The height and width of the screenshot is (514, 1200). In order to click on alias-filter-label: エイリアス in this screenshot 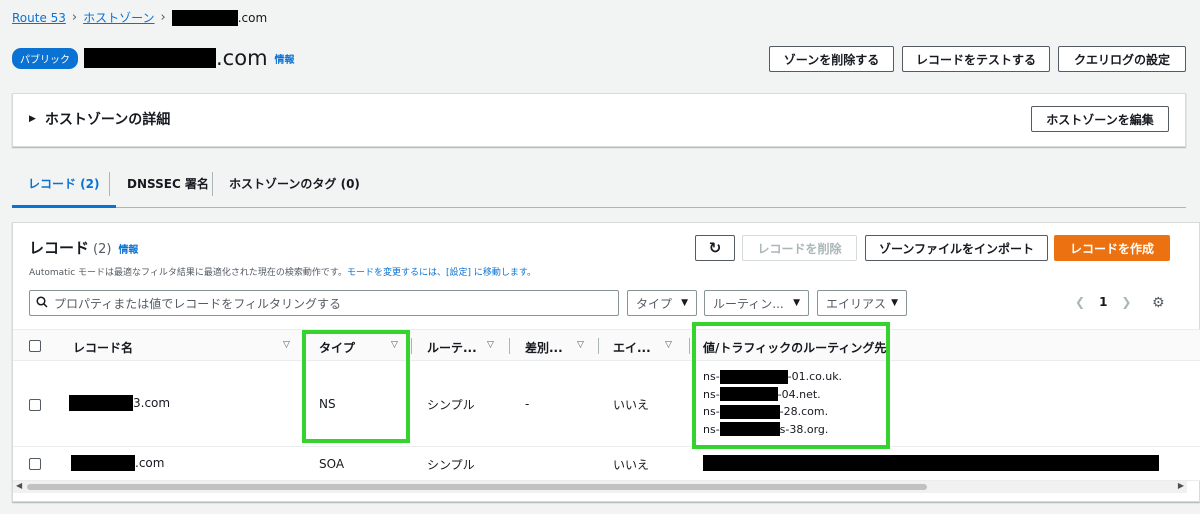, I will do `click(856, 303)`.